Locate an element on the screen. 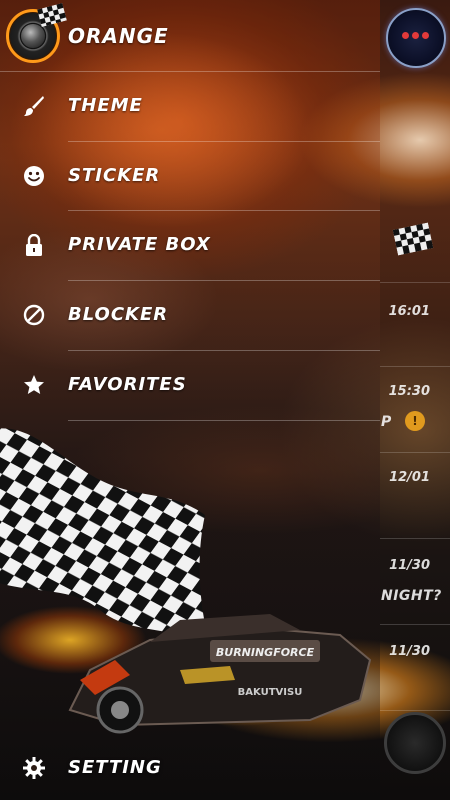 The image size is (450, 800). message-time: 16:01 is located at coordinates (409, 311).